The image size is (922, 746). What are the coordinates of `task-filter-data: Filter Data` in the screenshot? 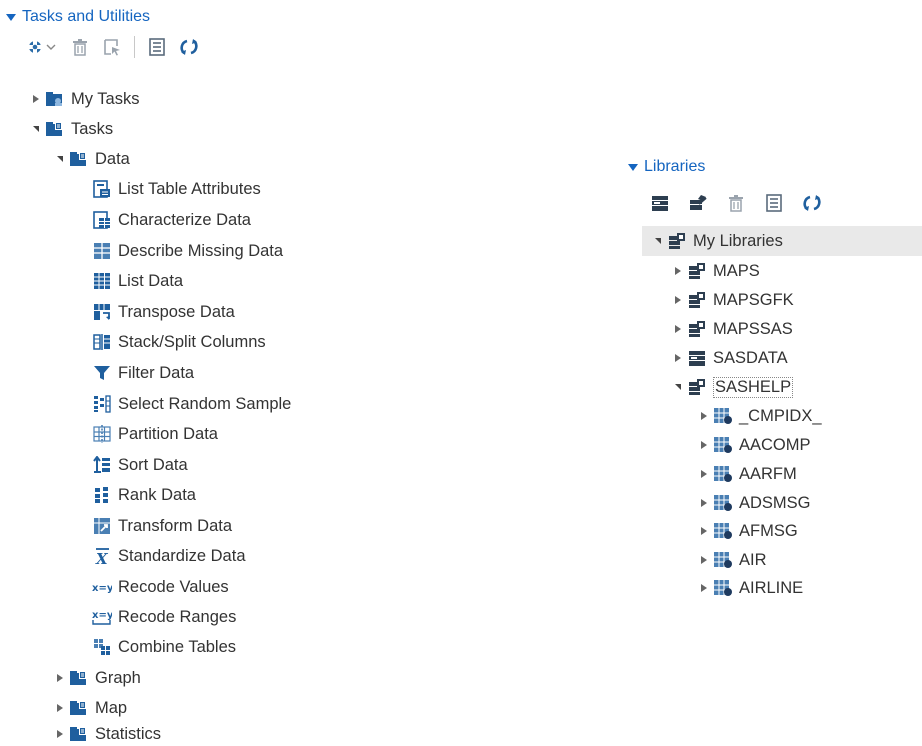 It's located at (143, 373).